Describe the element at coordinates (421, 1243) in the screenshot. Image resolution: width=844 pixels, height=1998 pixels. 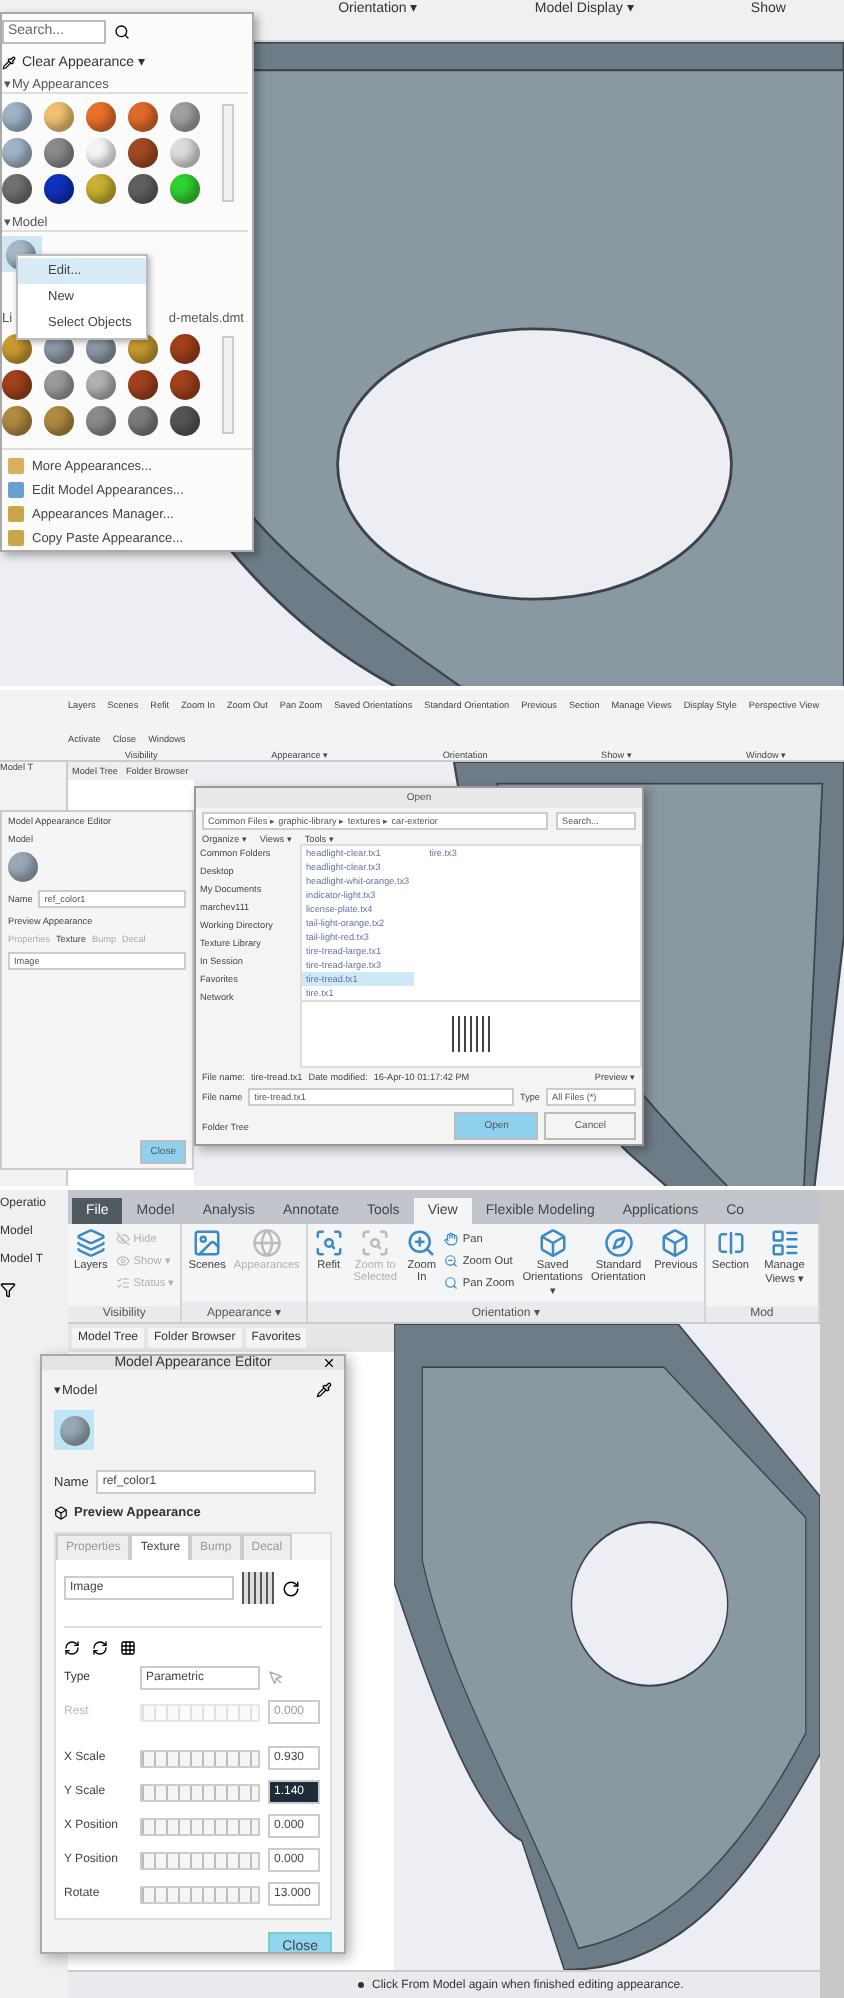
I see `zoom-in-icon` at that location.